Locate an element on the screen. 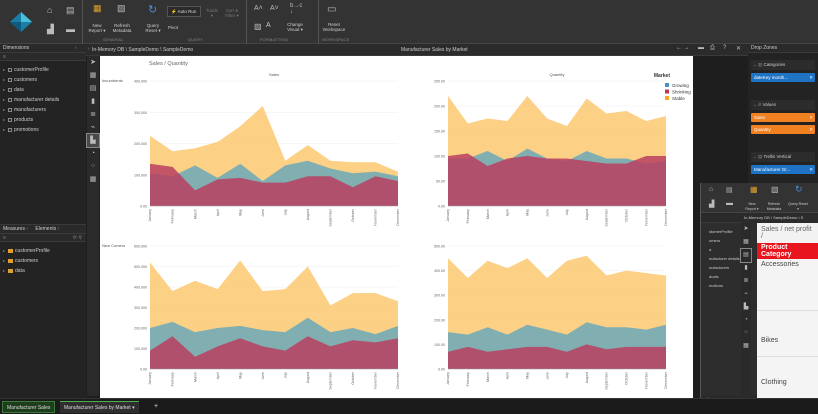 This screenshot has height=414, width=818. text-style-icon: b→c ↓ is located at coordinates (296, 9).